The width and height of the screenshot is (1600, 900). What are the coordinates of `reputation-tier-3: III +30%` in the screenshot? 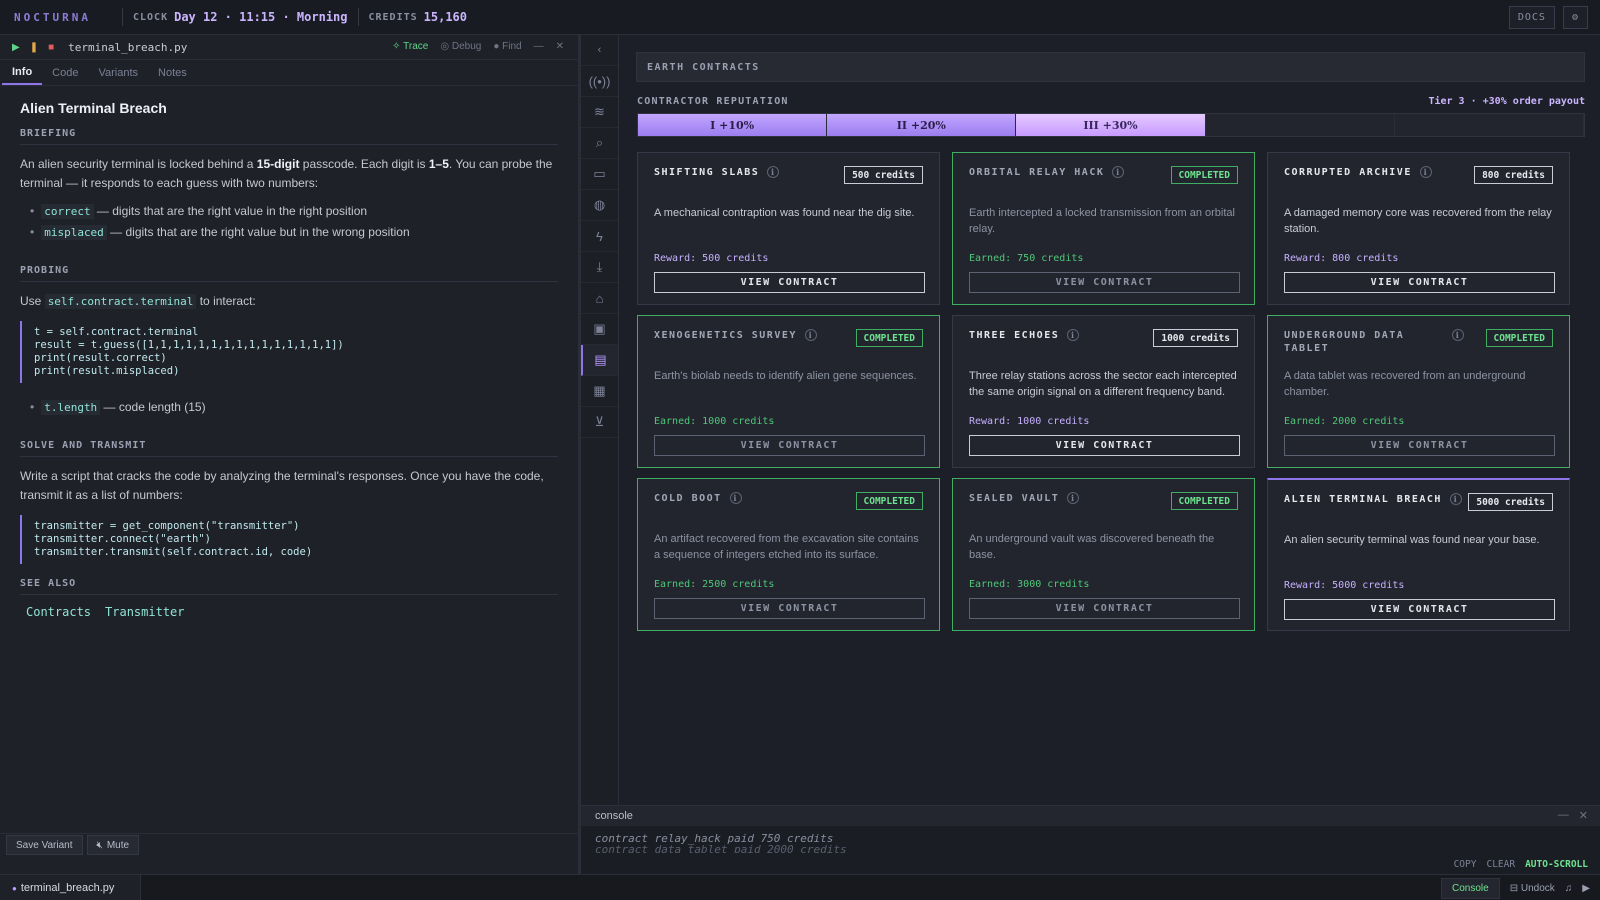 It's located at (1111, 125).